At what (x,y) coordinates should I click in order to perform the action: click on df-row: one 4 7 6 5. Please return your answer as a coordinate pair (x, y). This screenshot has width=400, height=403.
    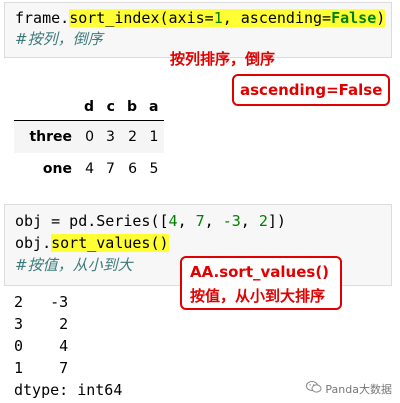
    Looking at the image, I should click on (89, 169).